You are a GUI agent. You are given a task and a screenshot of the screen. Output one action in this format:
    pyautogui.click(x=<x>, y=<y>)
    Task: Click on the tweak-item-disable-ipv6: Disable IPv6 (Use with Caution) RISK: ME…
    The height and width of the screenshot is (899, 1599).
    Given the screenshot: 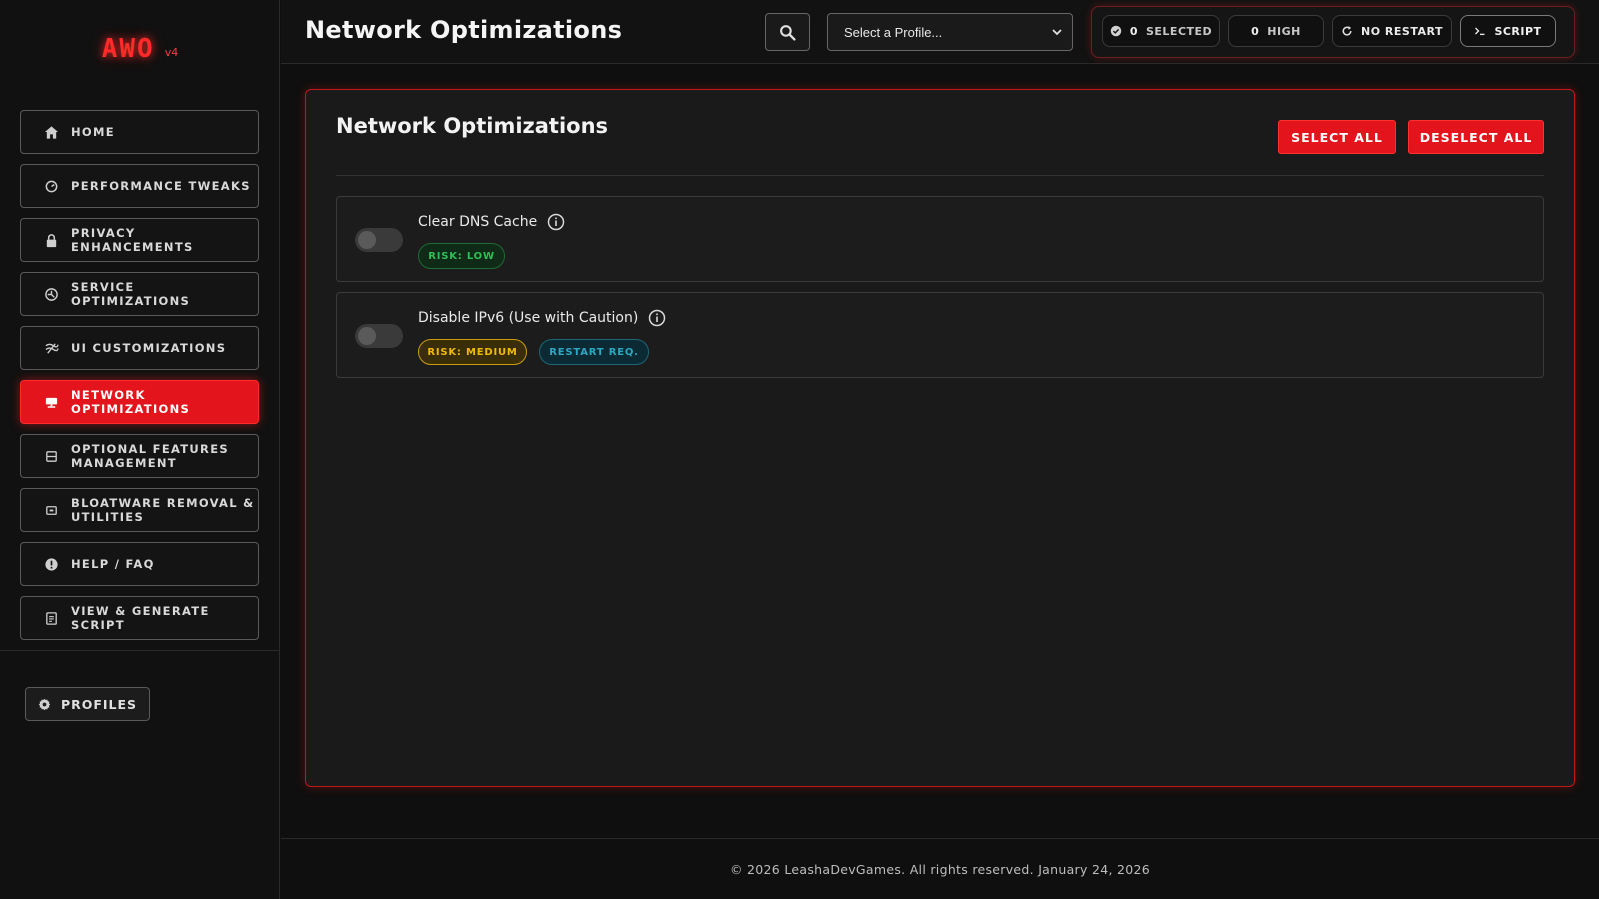 What is the action you would take?
    pyautogui.click(x=940, y=335)
    